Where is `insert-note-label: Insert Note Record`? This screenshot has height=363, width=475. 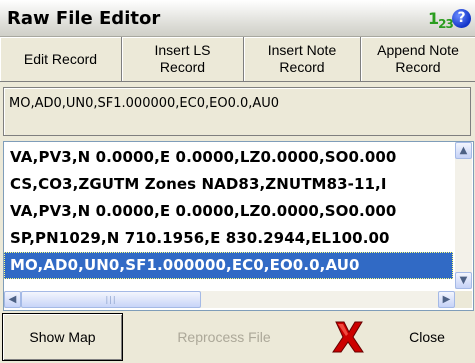 insert-note-label: Insert Note Record is located at coordinates (302, 59).